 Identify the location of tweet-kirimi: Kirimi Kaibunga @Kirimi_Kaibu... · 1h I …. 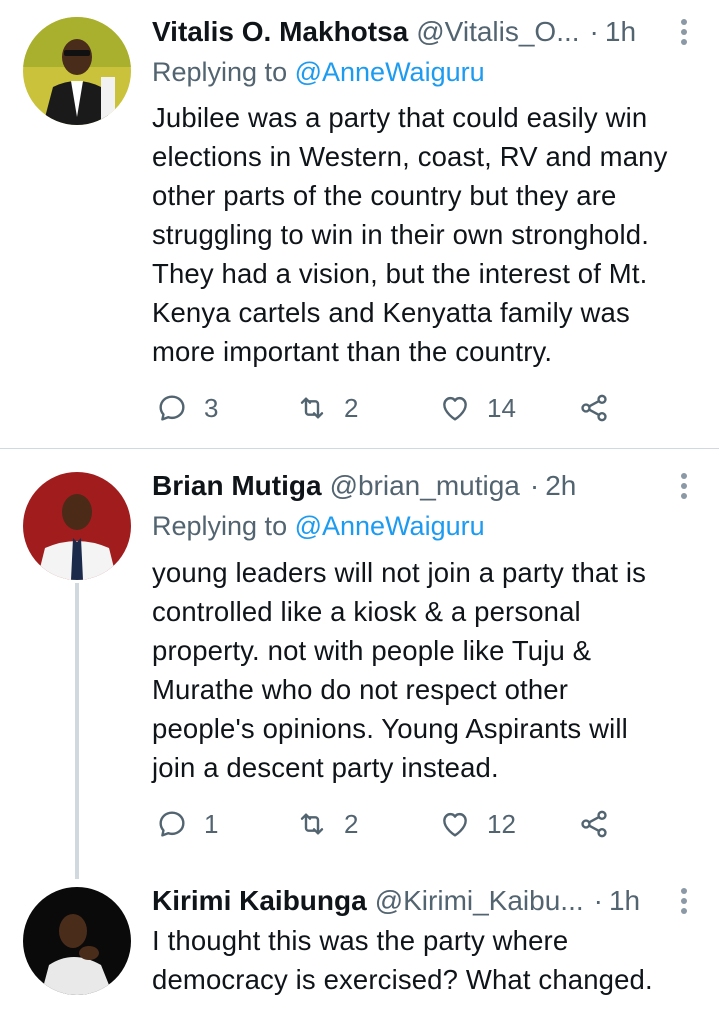
(359, 941).